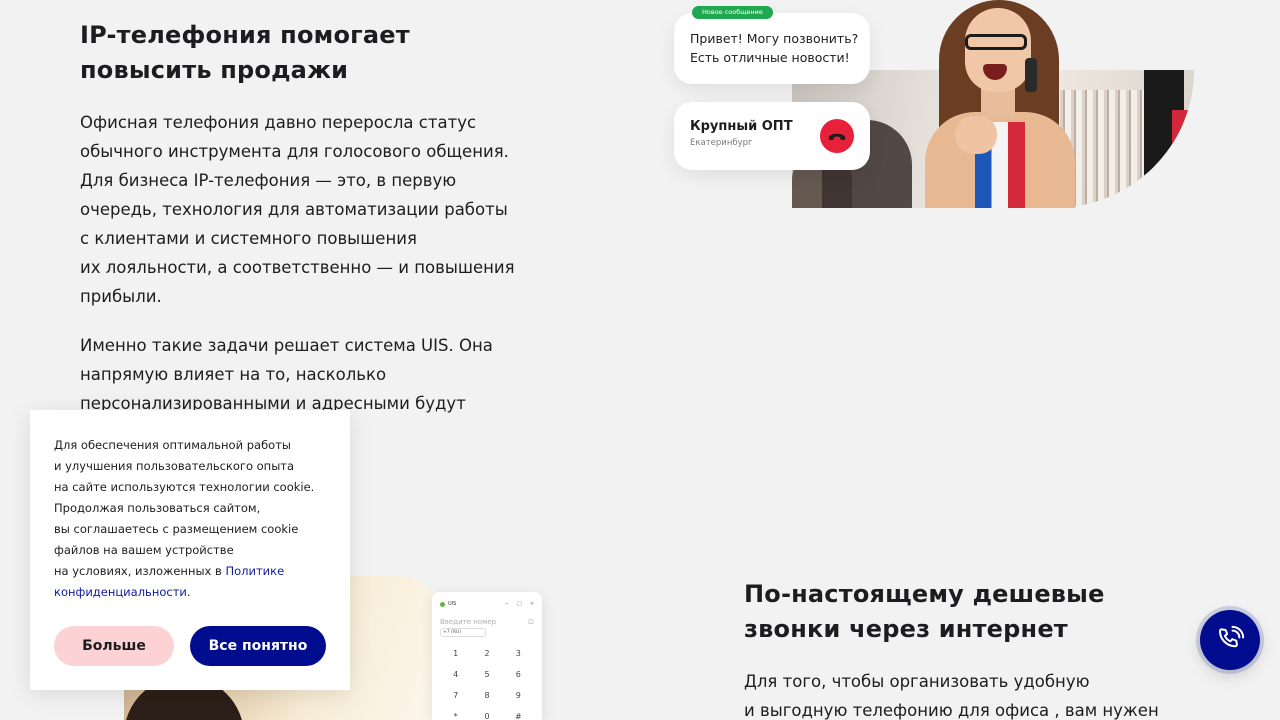 The image size is (1280, 720). I want to click on section-title: IP-телефония помогает повысить продажи, so click(320, 53).